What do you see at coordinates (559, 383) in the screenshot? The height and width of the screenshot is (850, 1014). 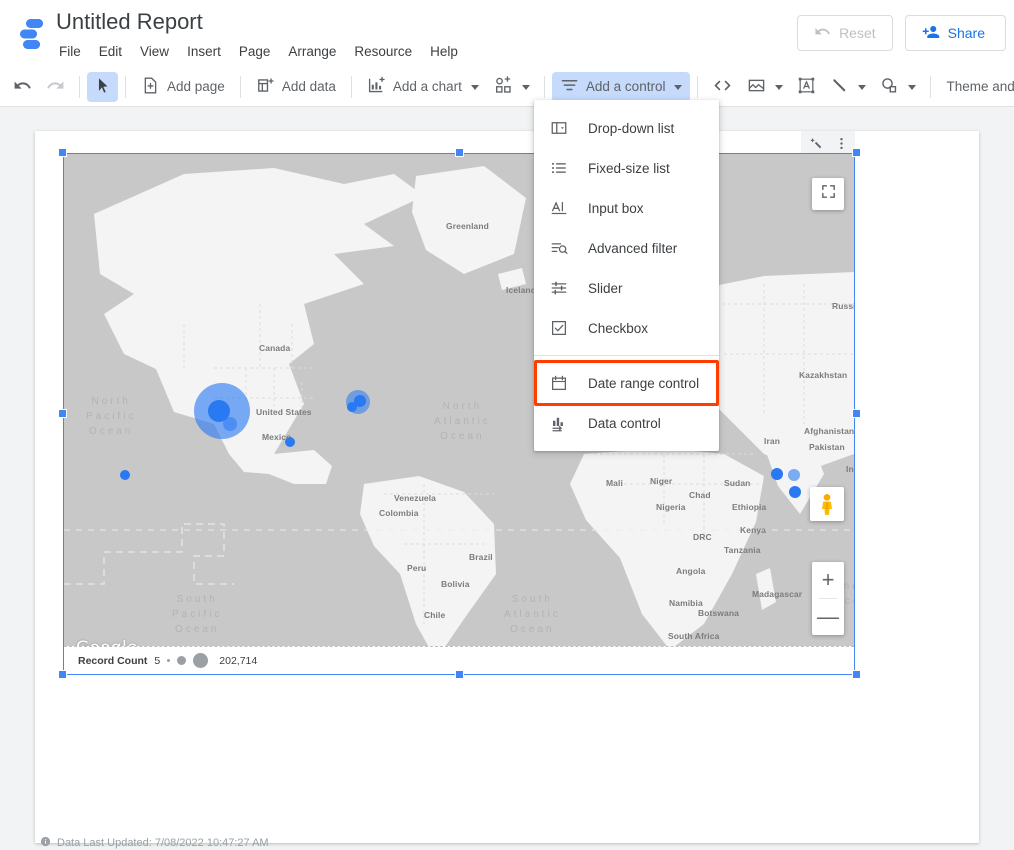 I see `calendar-icon` at bounding box center [559, 383].